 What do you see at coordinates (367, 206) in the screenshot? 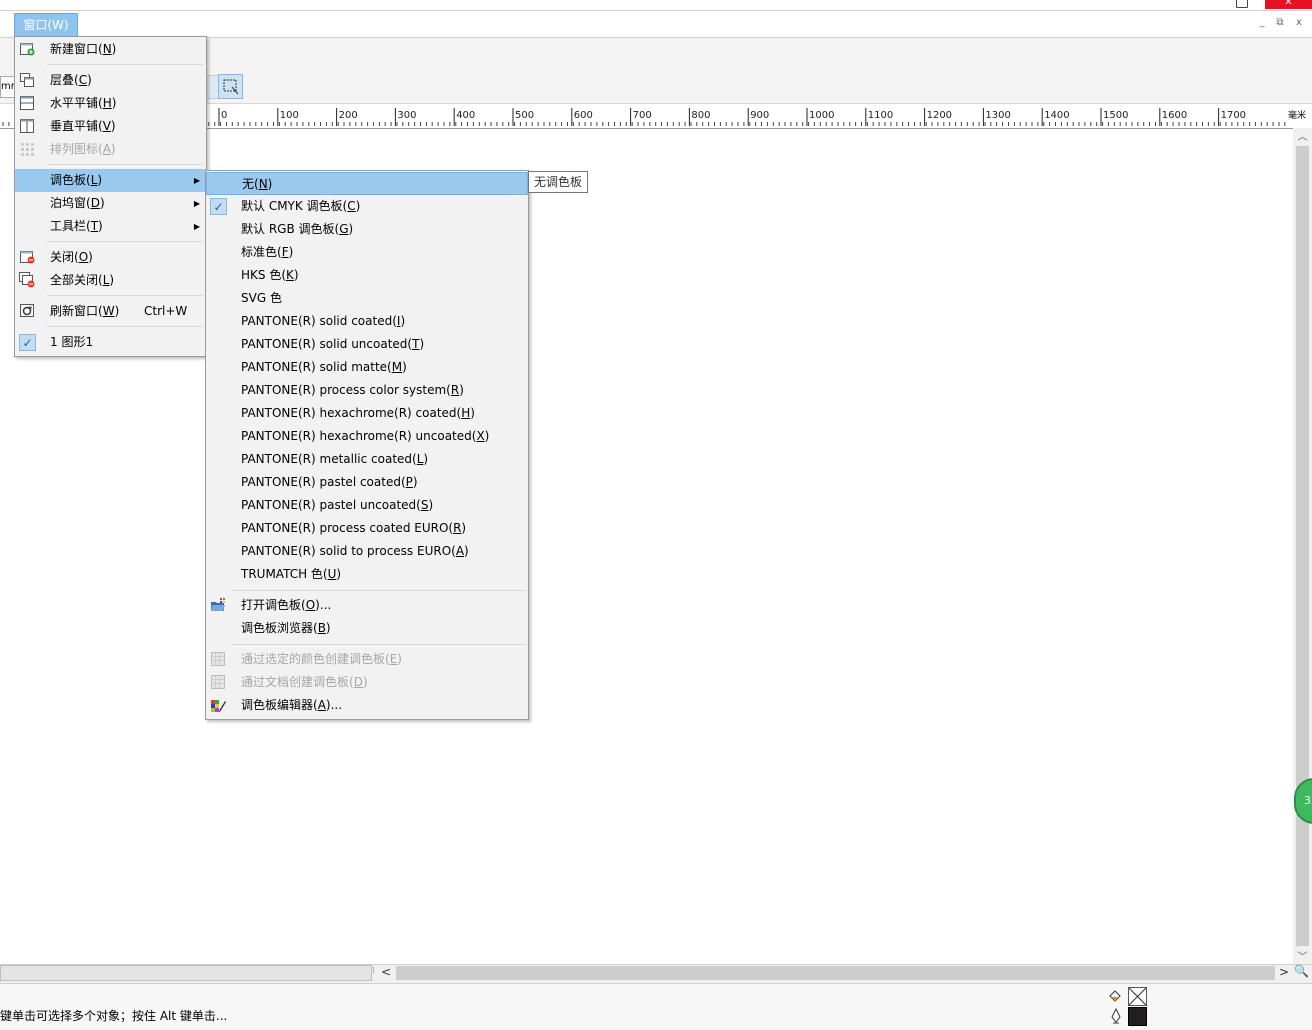
I see `palette-item-1: ✓ 默认 CMYK 调色板(C)` at bounding box center [367, 206].